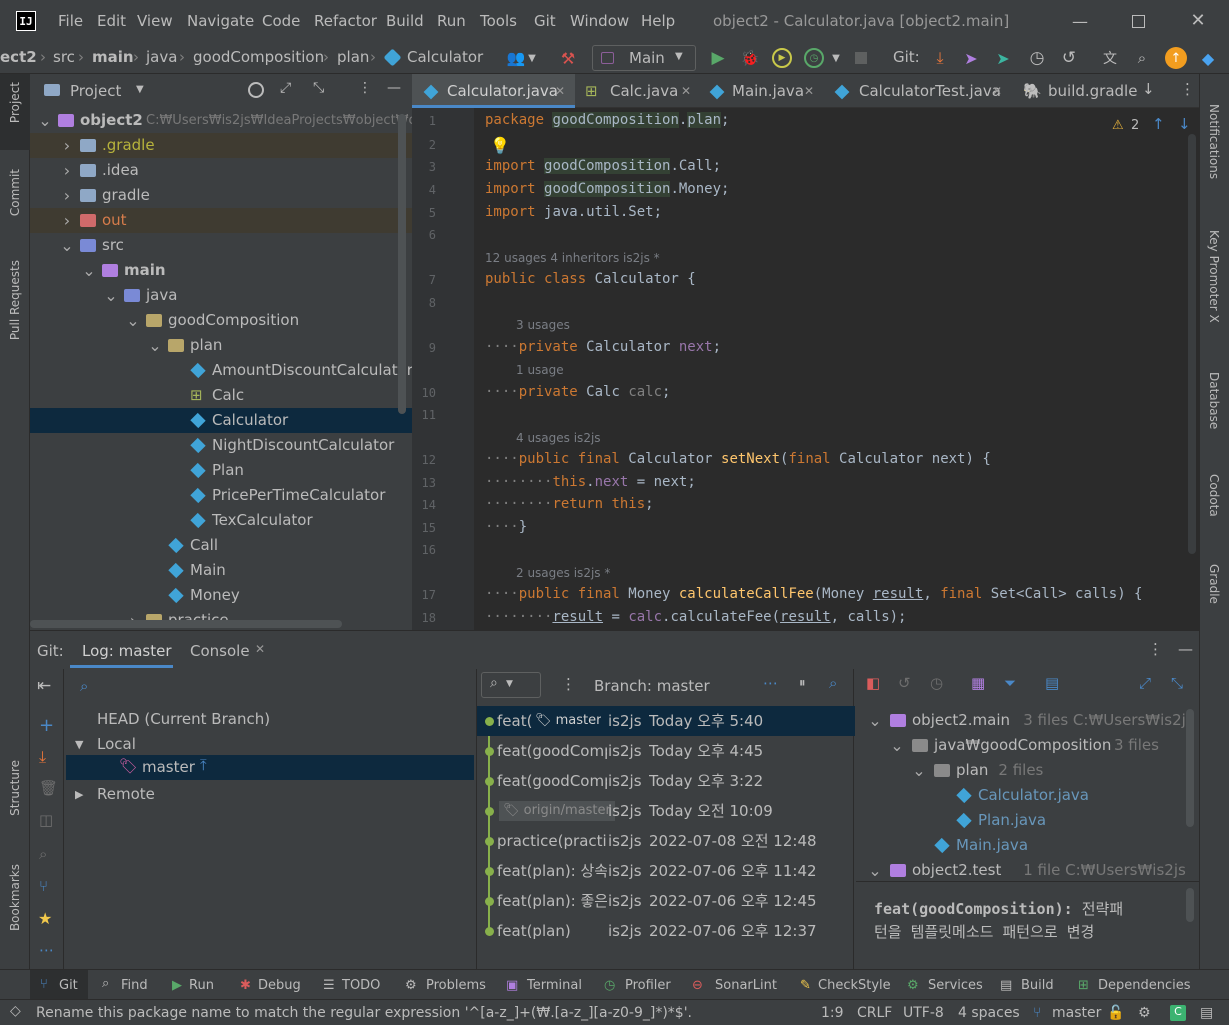 The width and height of the screenshot is (1229, 1025). Describe the element at coordinates (183, 719) in the screenshot. I see `branch-head: HEAD (Current Branch)` at that location.